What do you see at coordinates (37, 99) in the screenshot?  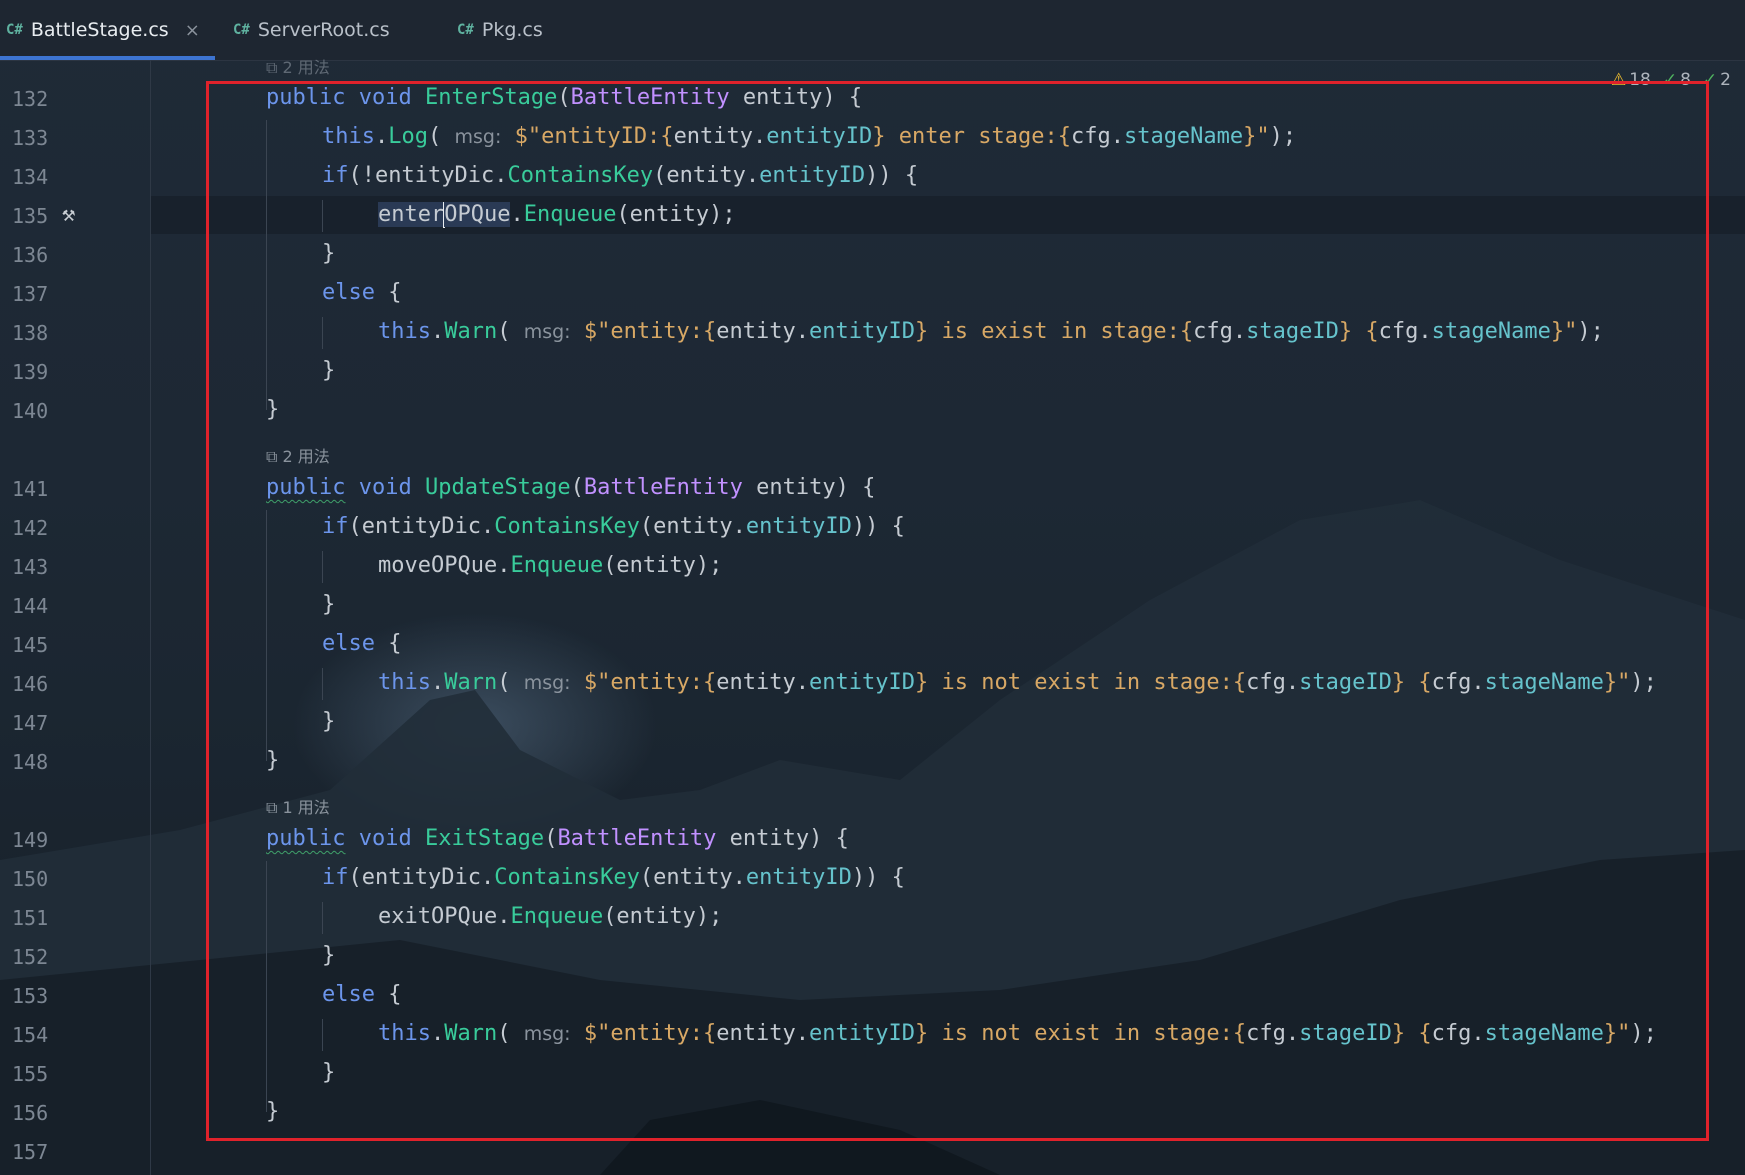 I see `line-number: 132` at bounding box center [37, 99].